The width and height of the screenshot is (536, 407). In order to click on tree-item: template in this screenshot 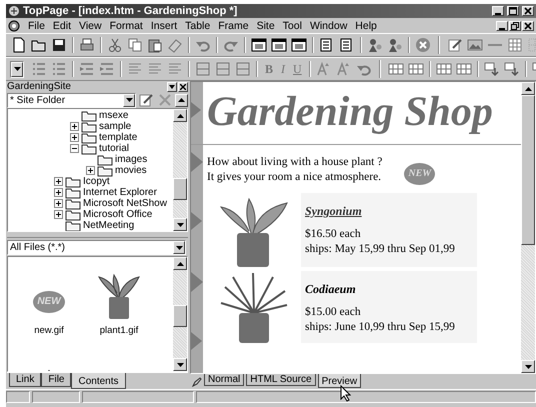, I will do `click(118, 137)`.